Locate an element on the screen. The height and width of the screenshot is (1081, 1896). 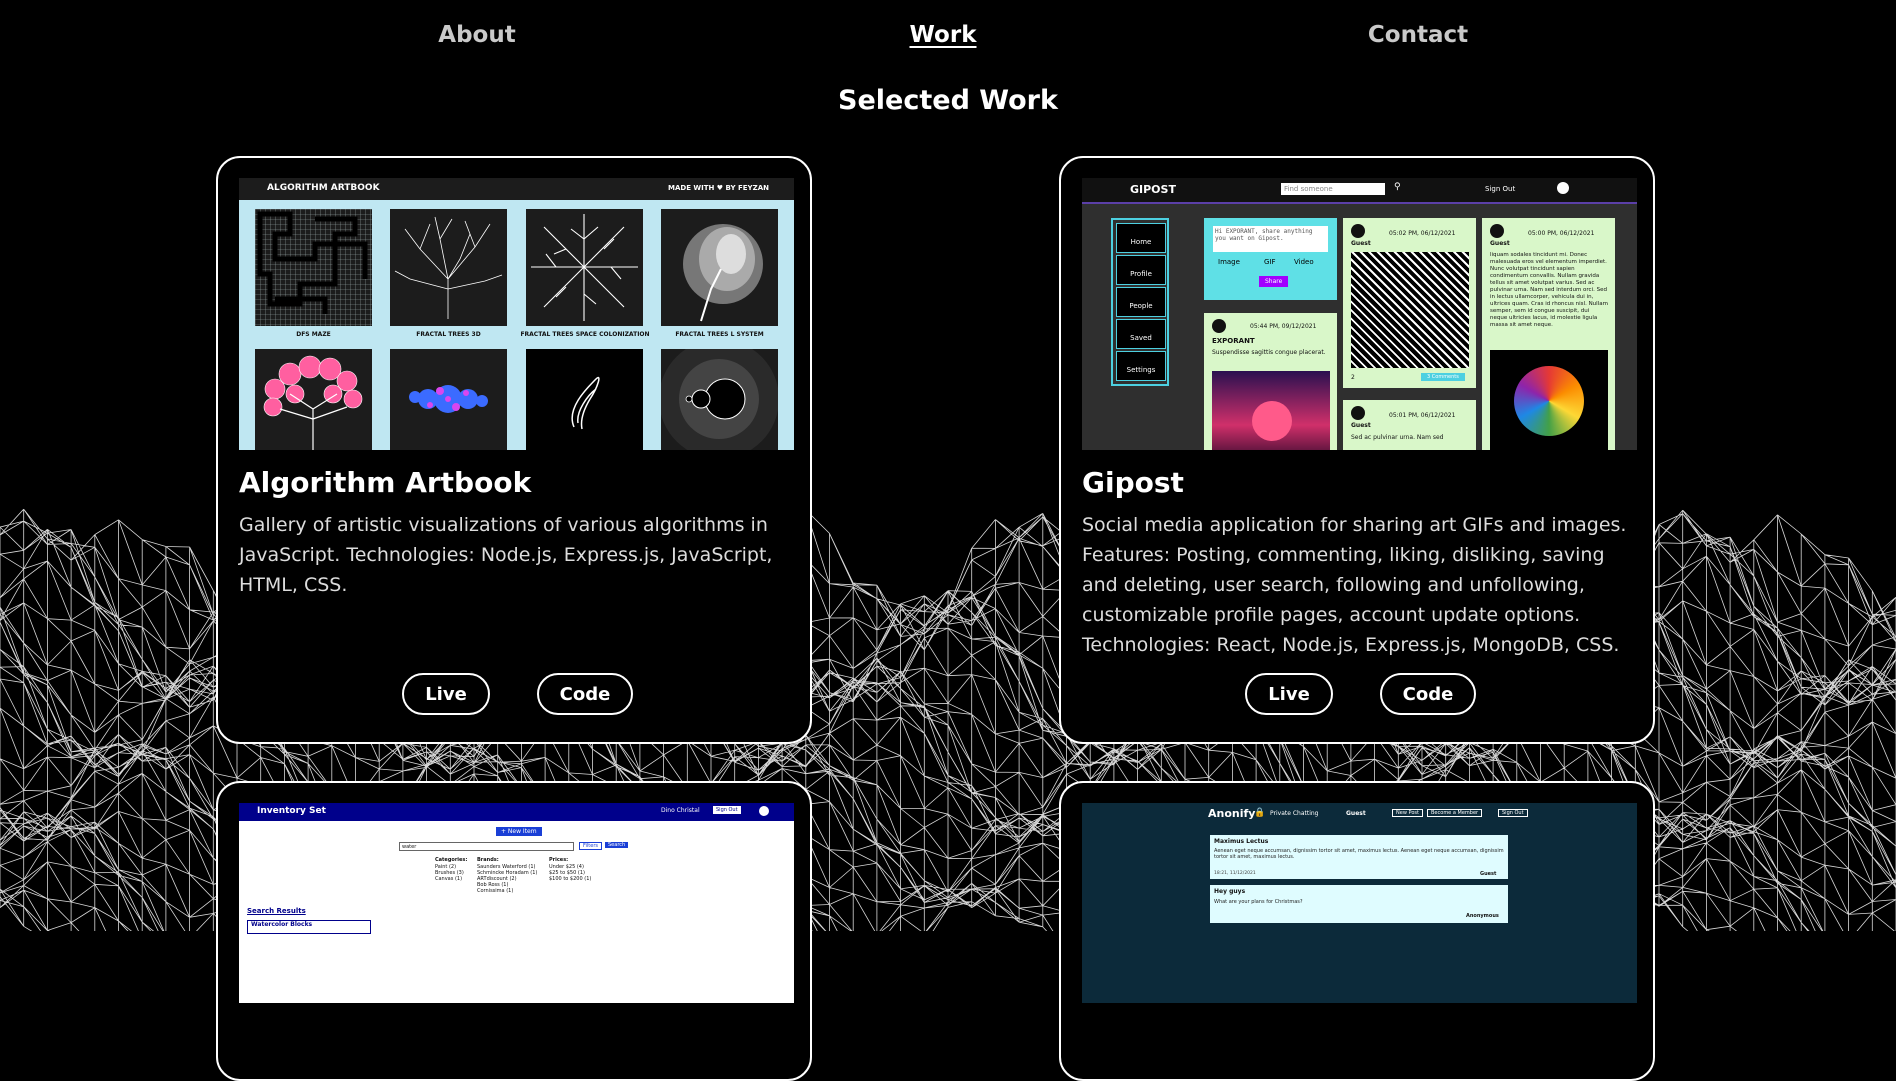
filters-button: Filters is located at coordinates (590, 846).